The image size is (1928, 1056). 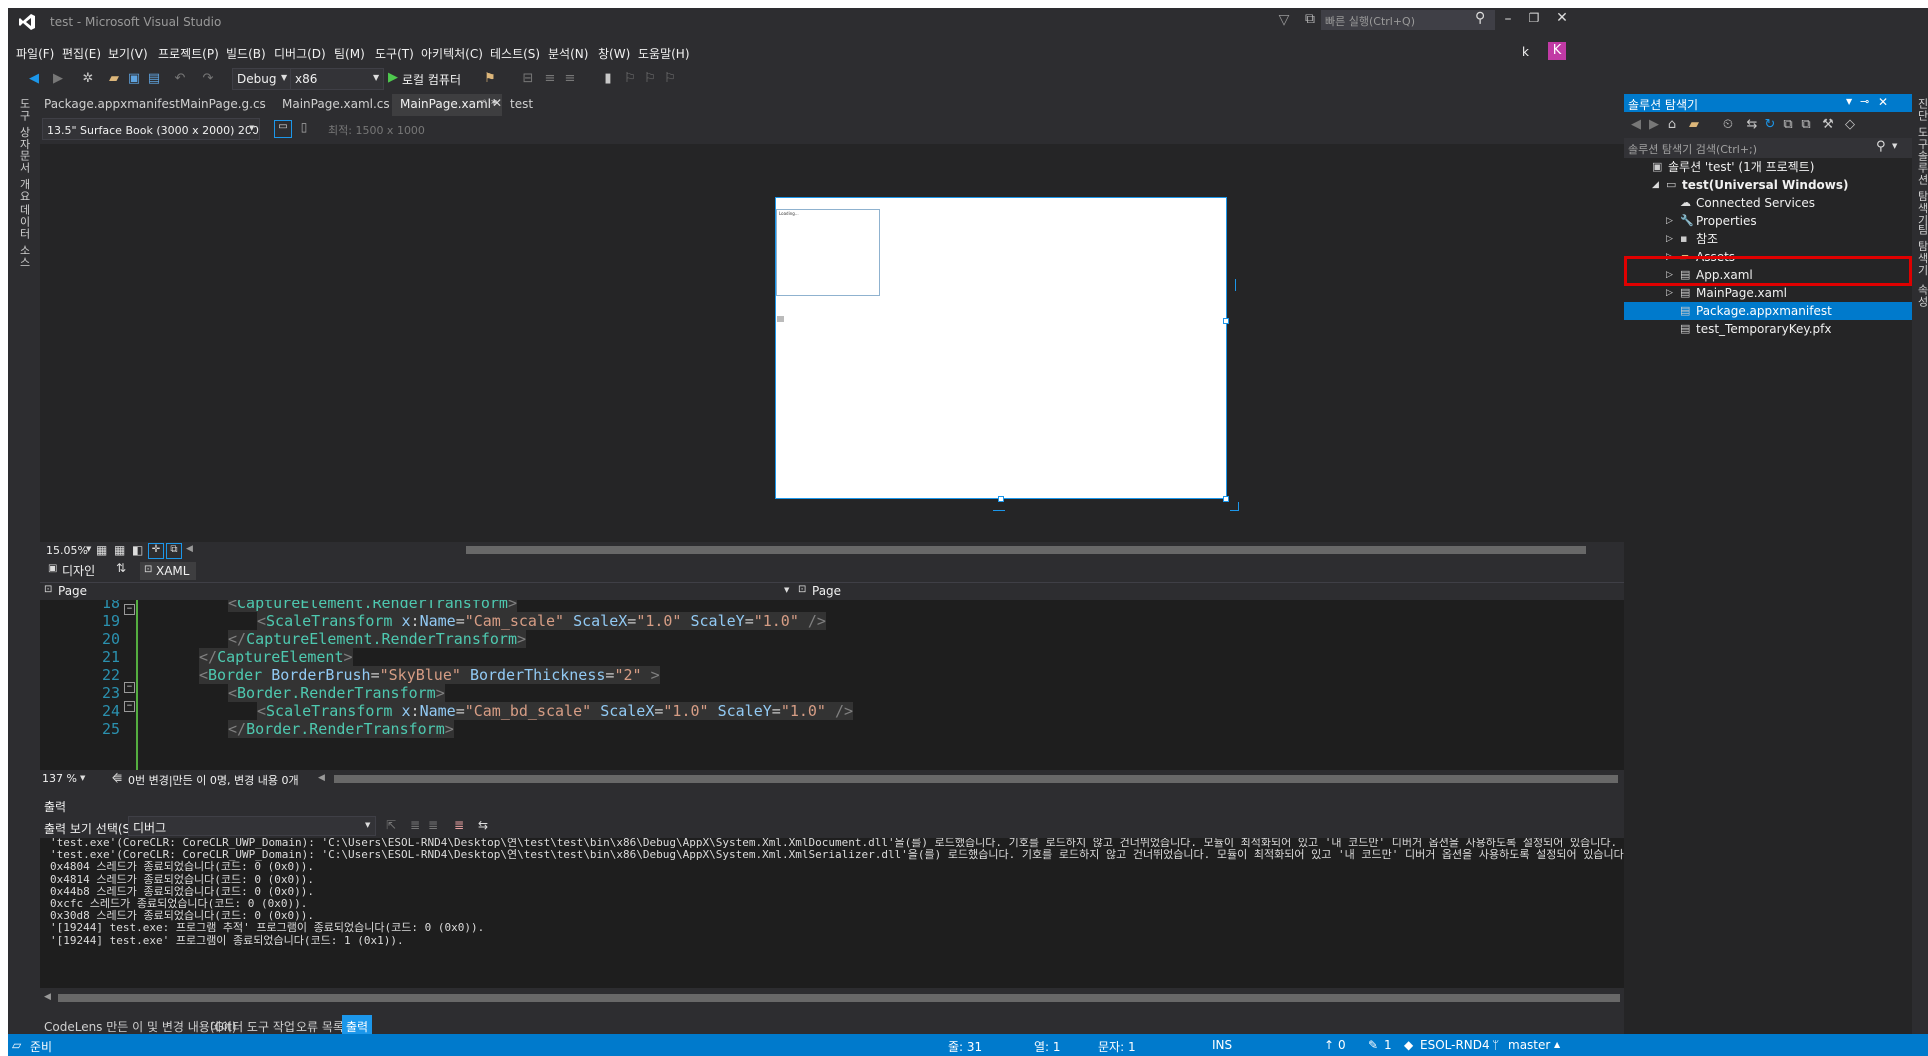 What do you see at coordinates (1525, 52) in the screenshot?
I see `user-name: k` at bounding box center [1525, 52].